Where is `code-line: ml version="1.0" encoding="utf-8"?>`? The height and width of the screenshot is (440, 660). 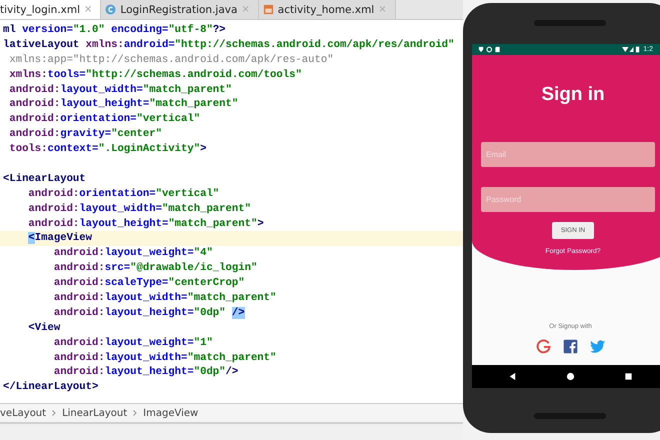 code-line: ml version="1.0" encoding="utf-8"?> is located at coordinates (114, 30).